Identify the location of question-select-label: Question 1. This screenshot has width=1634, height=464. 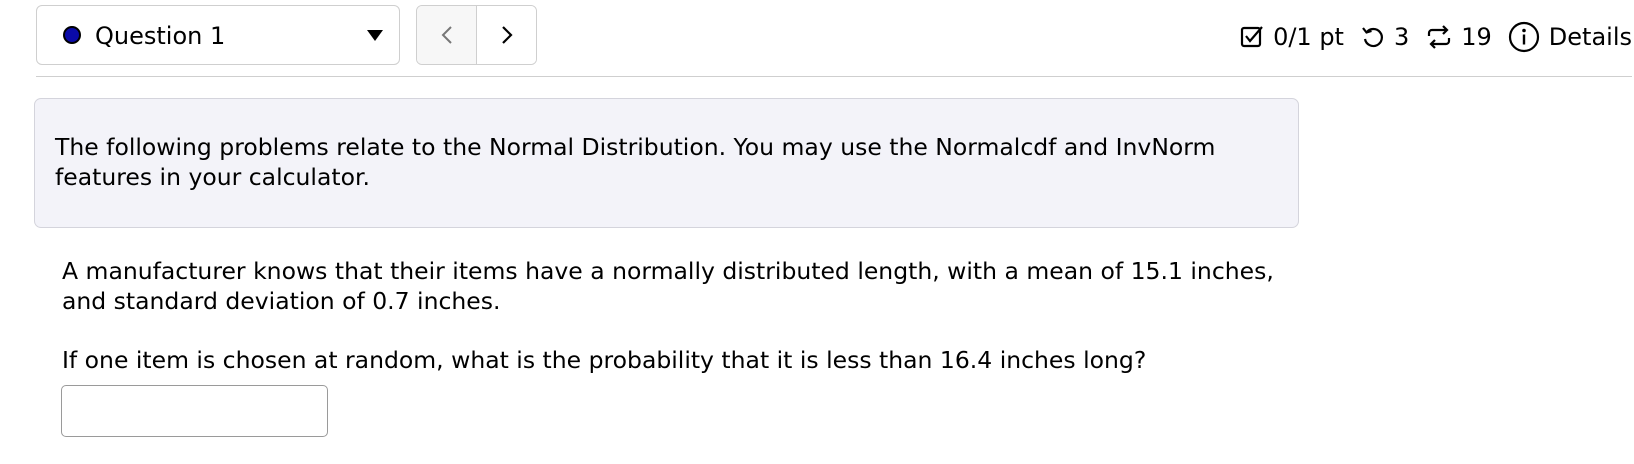
(160, 36).